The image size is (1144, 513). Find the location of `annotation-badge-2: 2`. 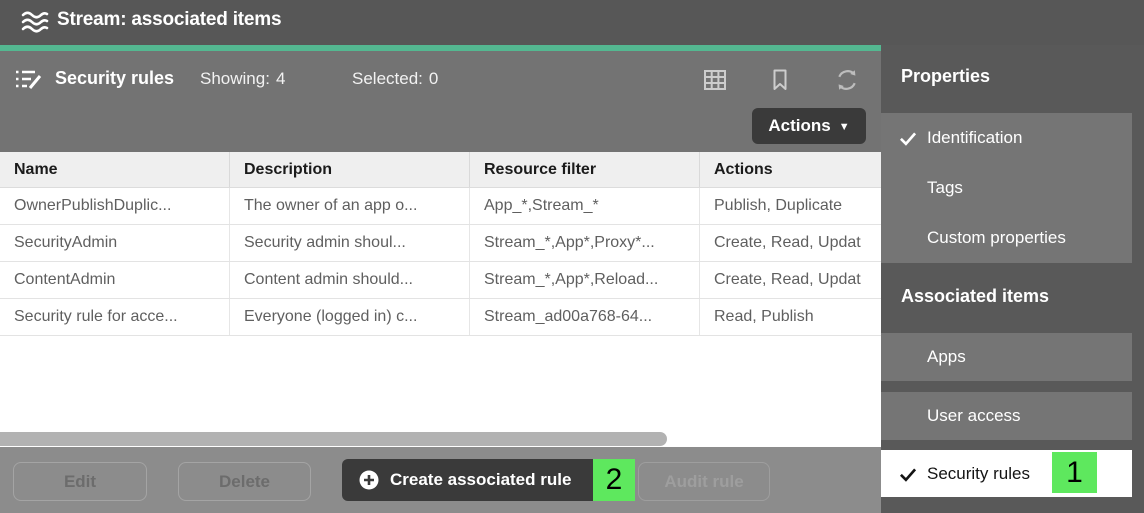

annotation-badge-2: 2 is located at coordinates (614, 480).